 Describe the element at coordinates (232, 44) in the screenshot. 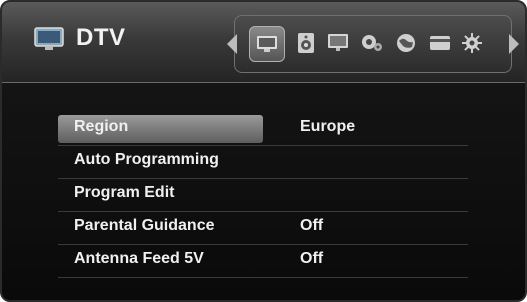

I see `scroll-left-arrow-icon` at that location.